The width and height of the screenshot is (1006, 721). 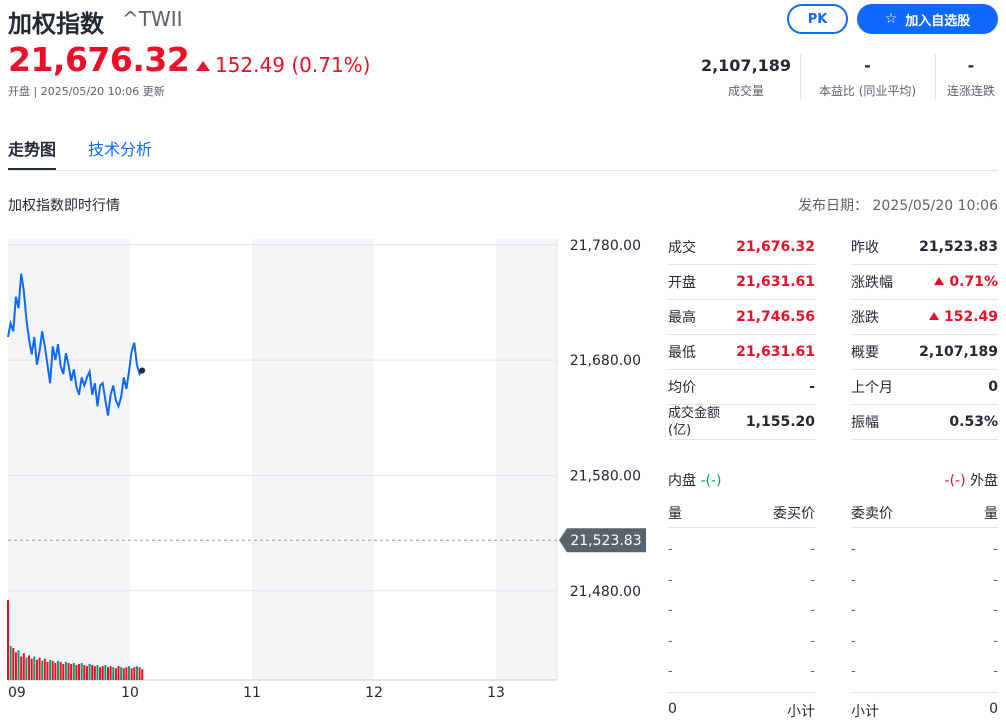 I want to click on quote-value: -, so click(x=812, y=387).